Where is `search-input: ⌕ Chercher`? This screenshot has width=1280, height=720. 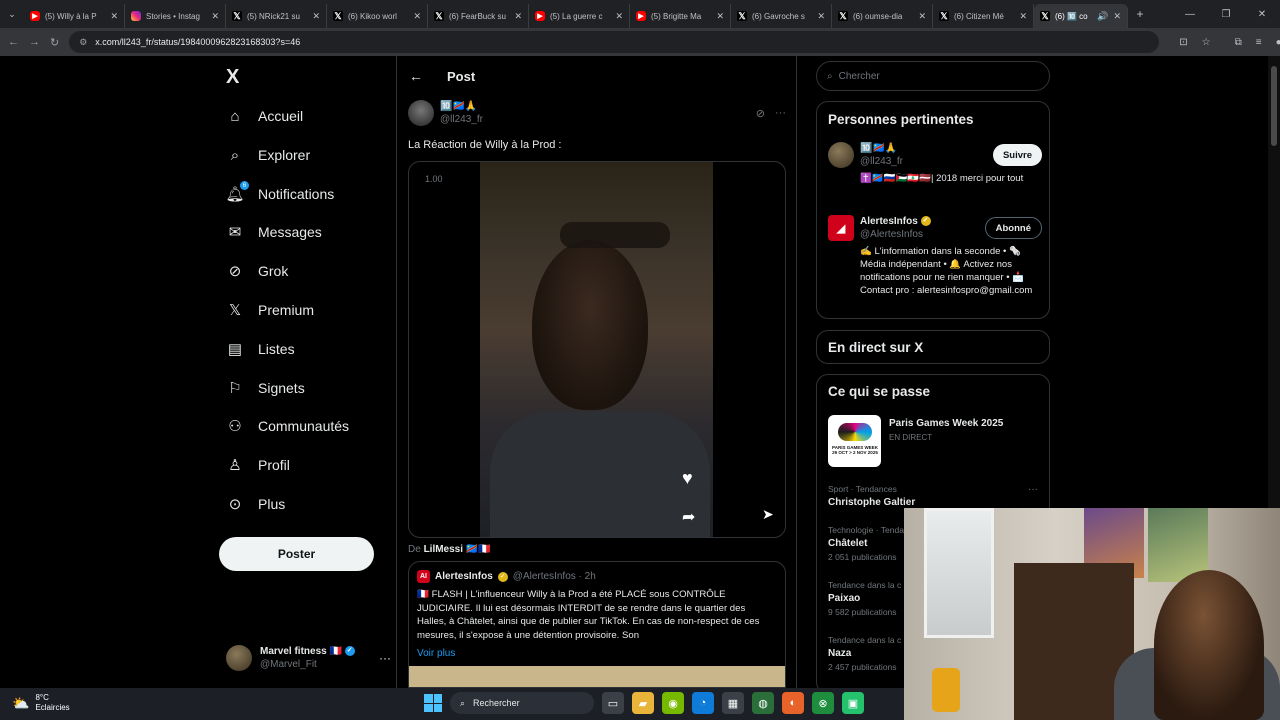 search-input: ⌕ Chercher is located at coordinates (933, 76).